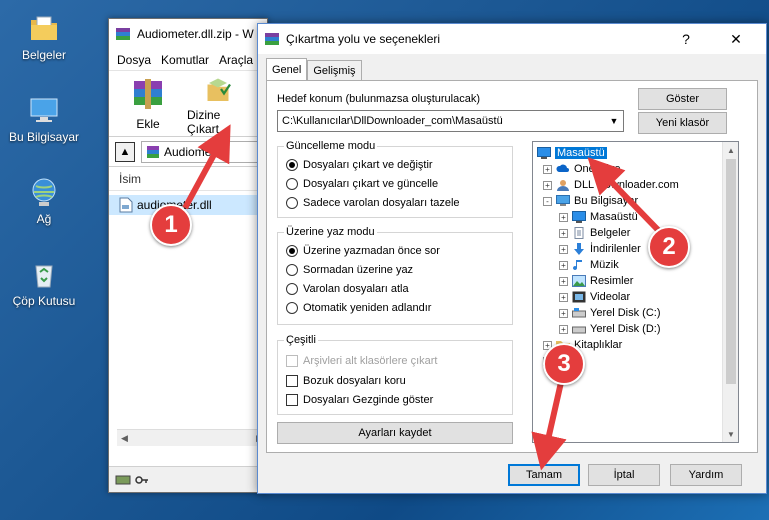  I want to click on desktop-icon-label: Belgeler, so click(44, 55).